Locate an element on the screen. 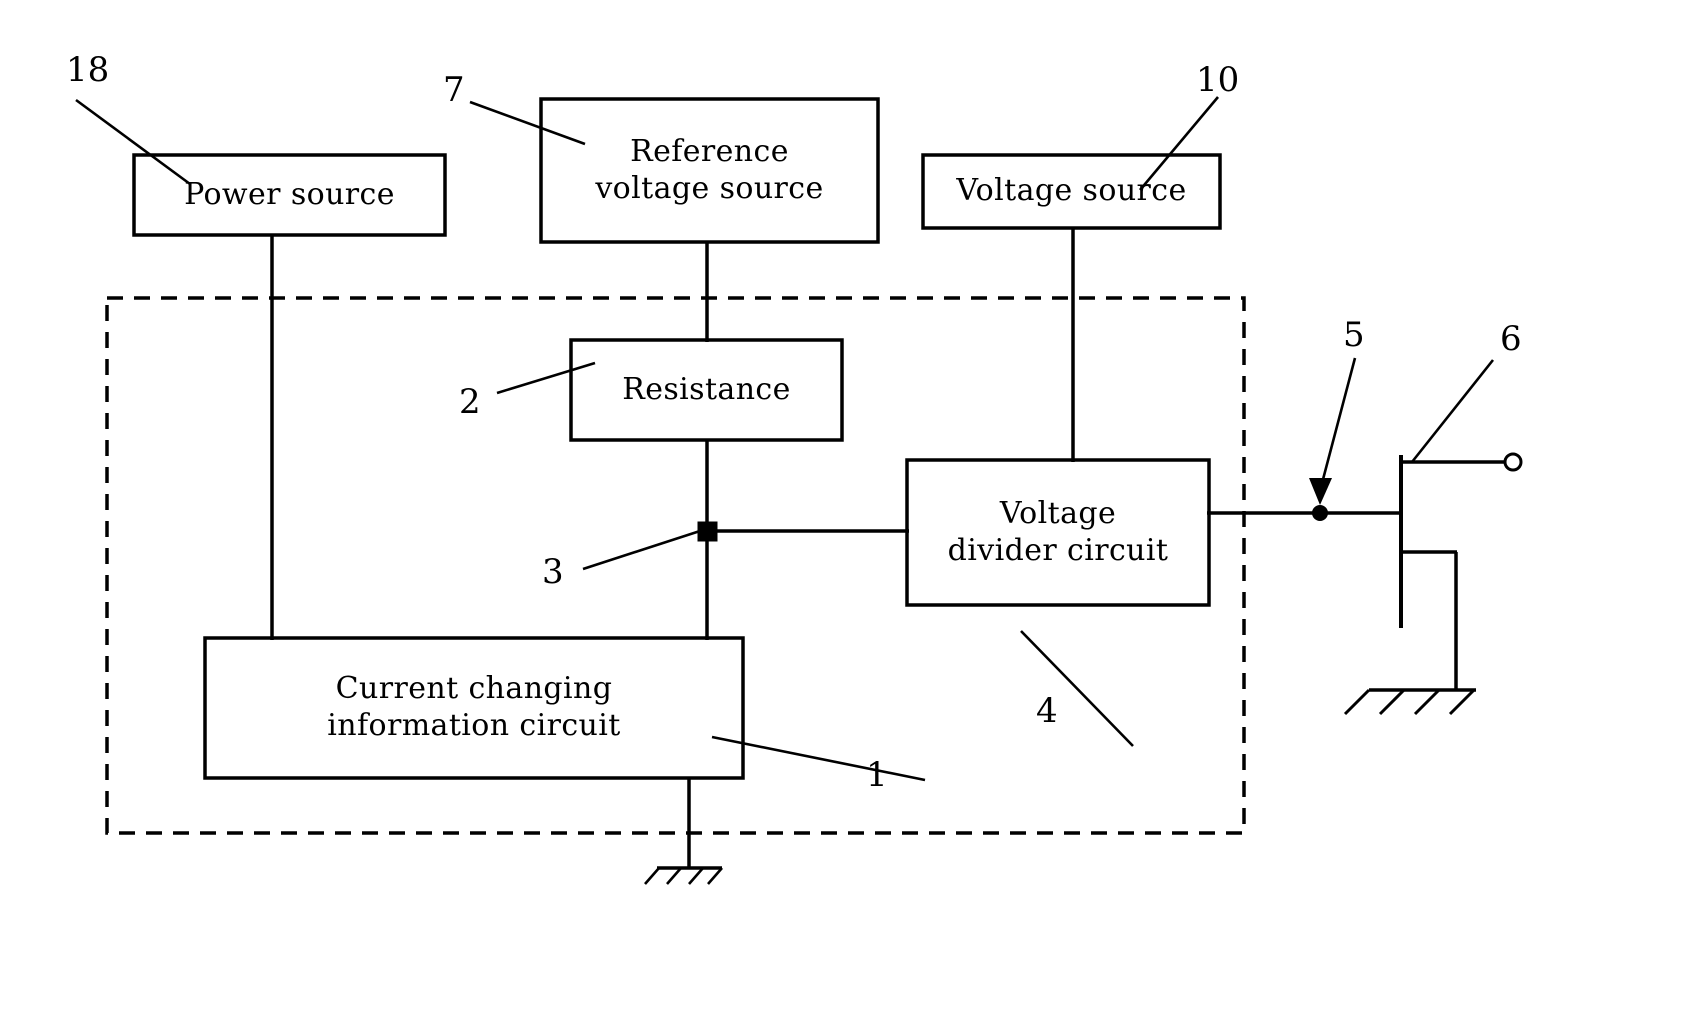  block-reference-voltage-source is located at coordinates (709, 170).